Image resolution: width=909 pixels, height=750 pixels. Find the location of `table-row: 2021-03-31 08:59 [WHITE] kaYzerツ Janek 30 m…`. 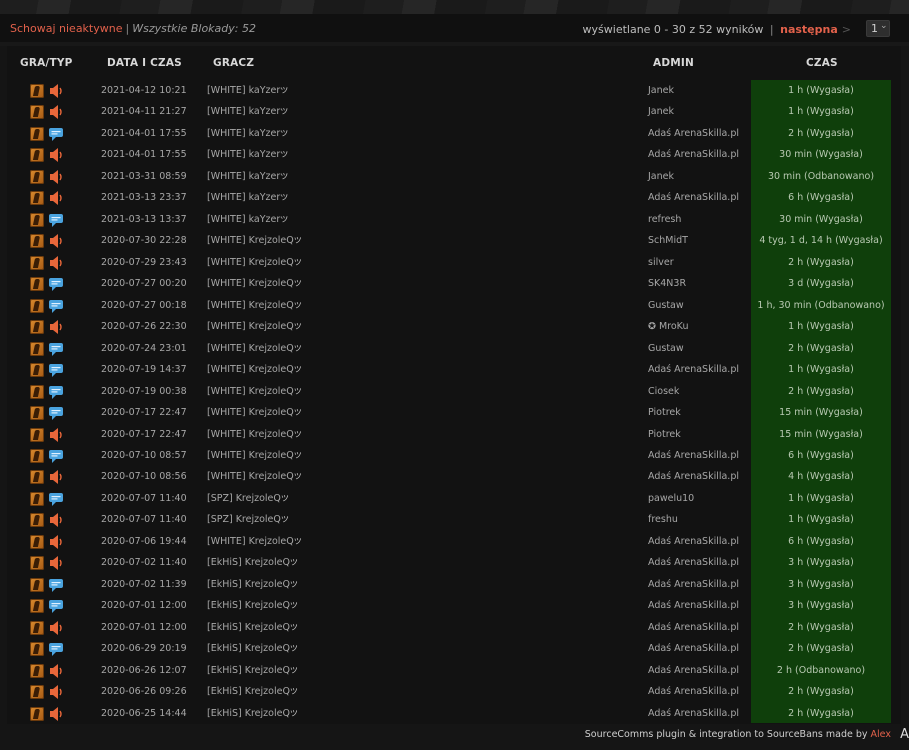

table-row: 2021-03-31 08:59 [WHITE] kaYzerツ Janek 30 m… is located at coordinates (454, 176).